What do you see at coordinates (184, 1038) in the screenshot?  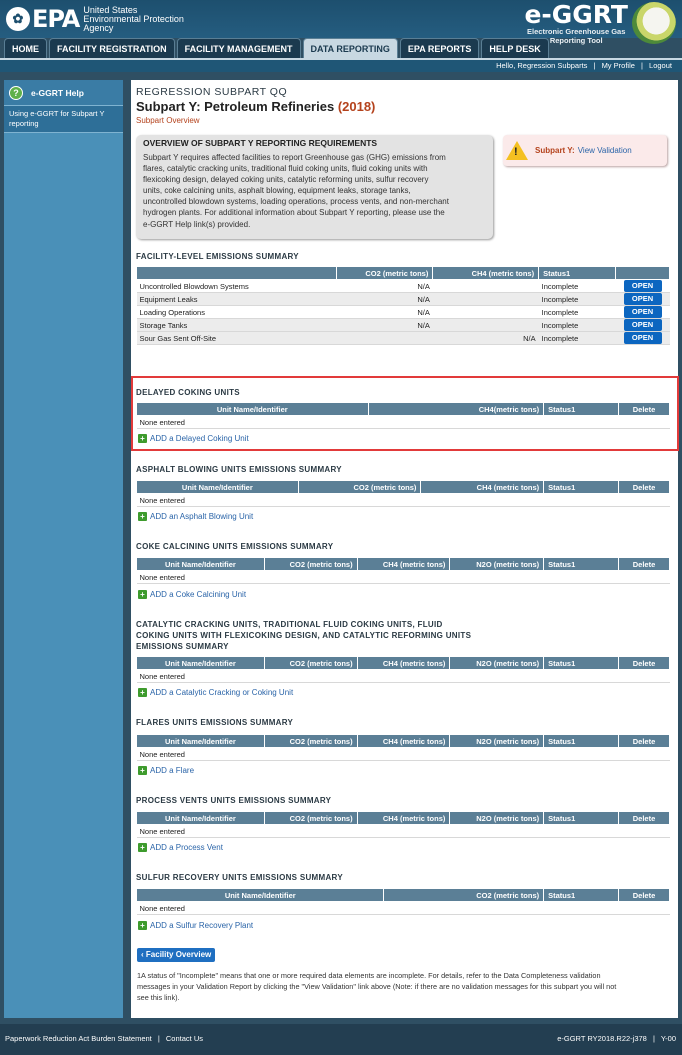 I see `contact-us-link: Contact Us` at bounding box center [184, 1038].